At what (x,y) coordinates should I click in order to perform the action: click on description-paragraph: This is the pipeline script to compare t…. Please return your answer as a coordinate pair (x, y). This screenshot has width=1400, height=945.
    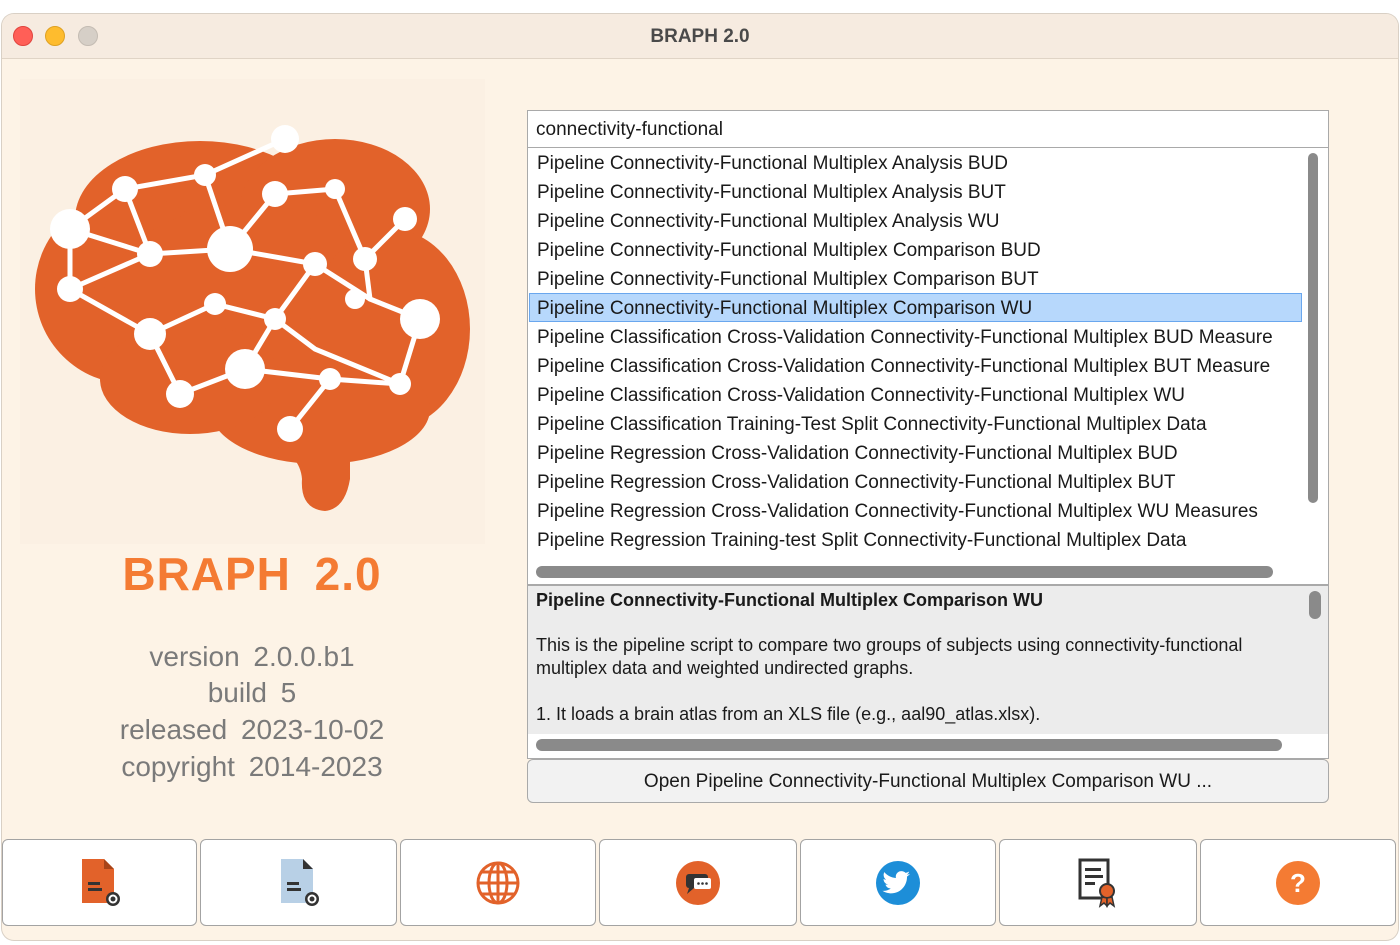
    Looking at the image, I should click on (889, 656).